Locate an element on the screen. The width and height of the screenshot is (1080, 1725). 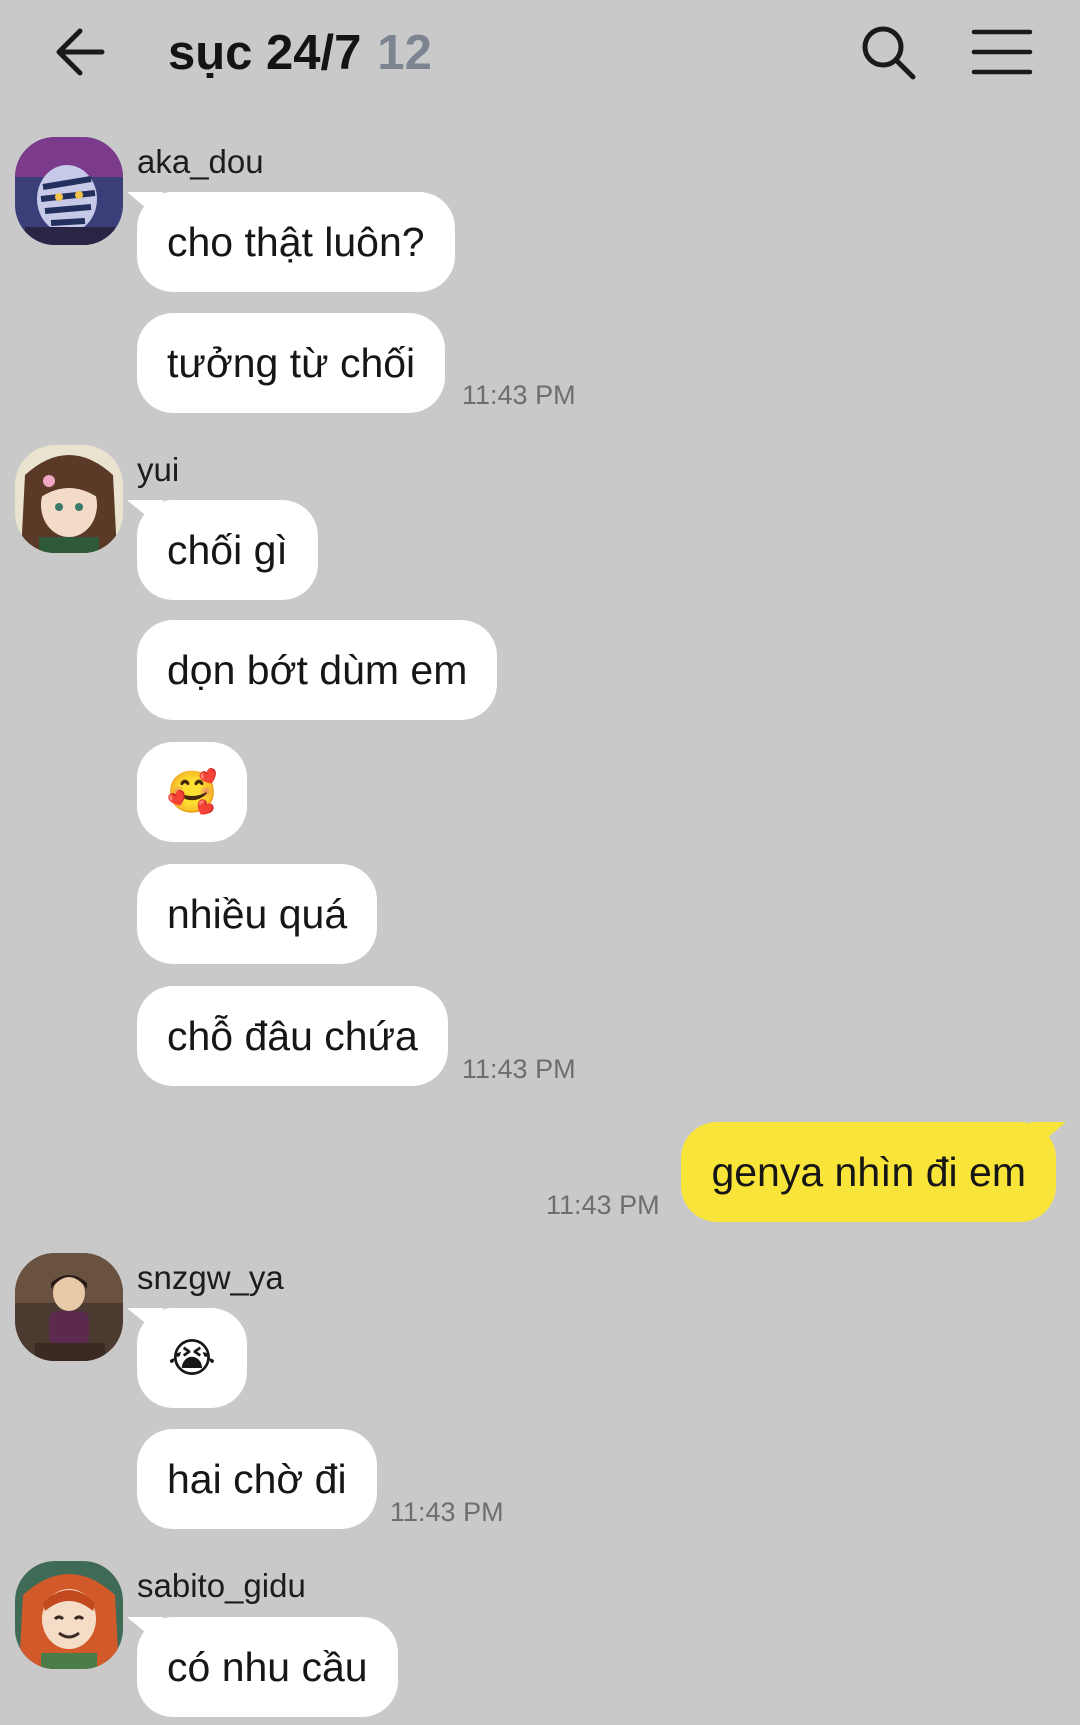
message-bubble: dọn bớt dùm em is located at coordinates (317, 670).